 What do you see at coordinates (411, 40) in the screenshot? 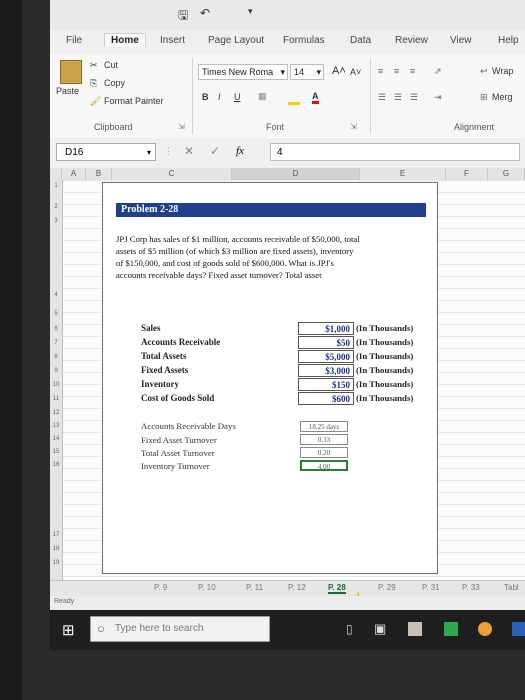
I see `tab-review: Review` at bounding box center [411, 40].